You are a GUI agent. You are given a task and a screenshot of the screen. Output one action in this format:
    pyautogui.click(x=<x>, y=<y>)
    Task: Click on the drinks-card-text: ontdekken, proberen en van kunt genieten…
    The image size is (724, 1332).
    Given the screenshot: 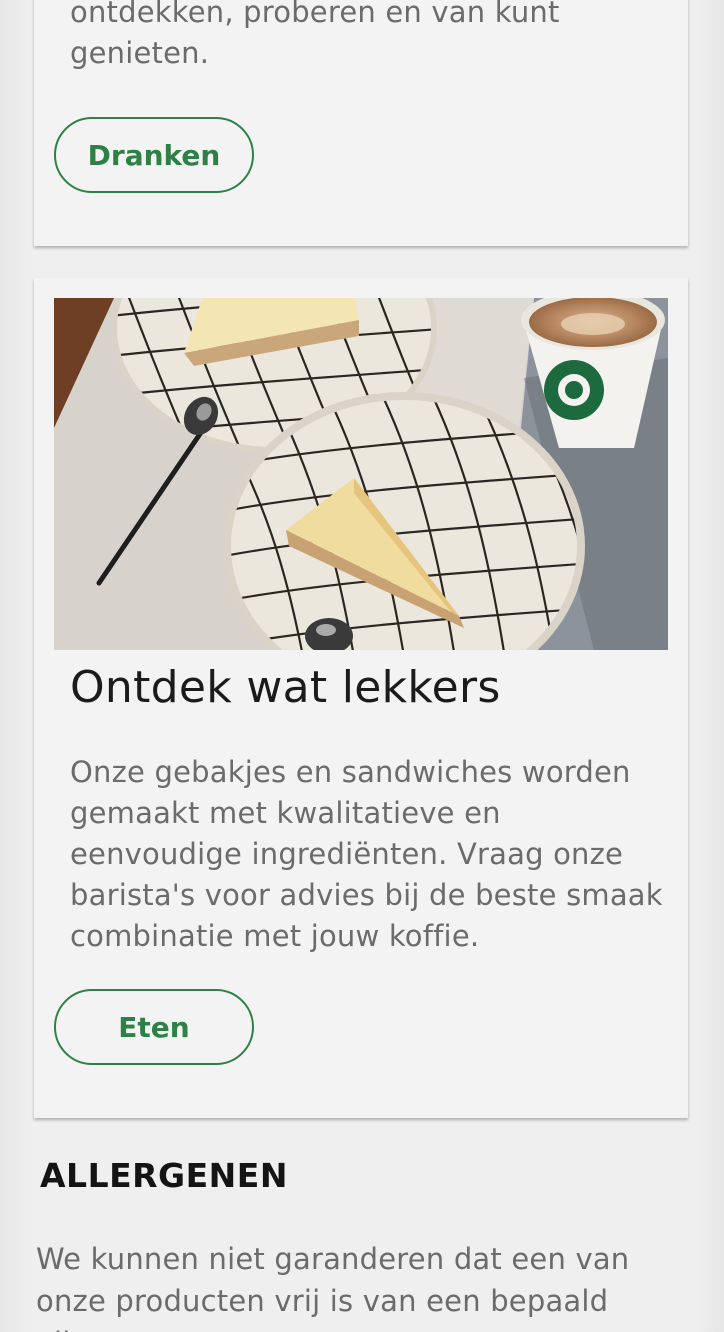 What is the action you would take?
    pyautogui.click(x=315, y=35)
    